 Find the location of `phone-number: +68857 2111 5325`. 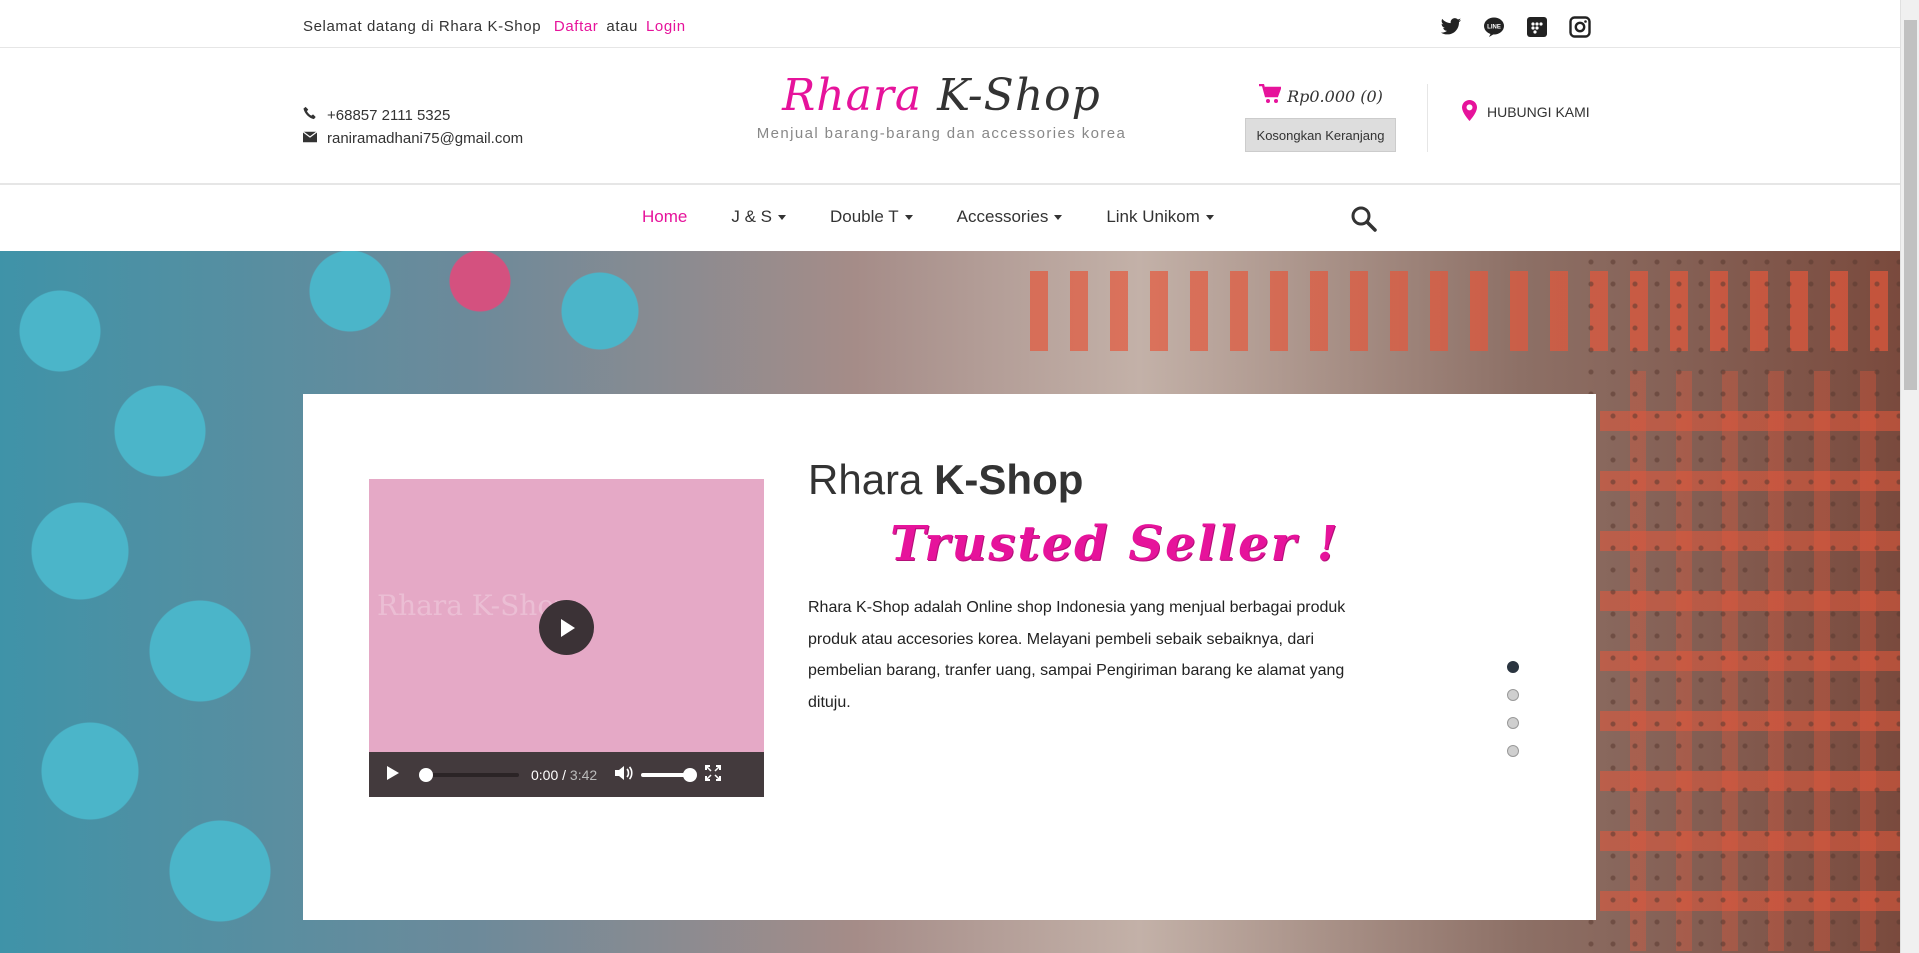

phone-number: +68857 2111 5325 is located at coordinates (389, 115).